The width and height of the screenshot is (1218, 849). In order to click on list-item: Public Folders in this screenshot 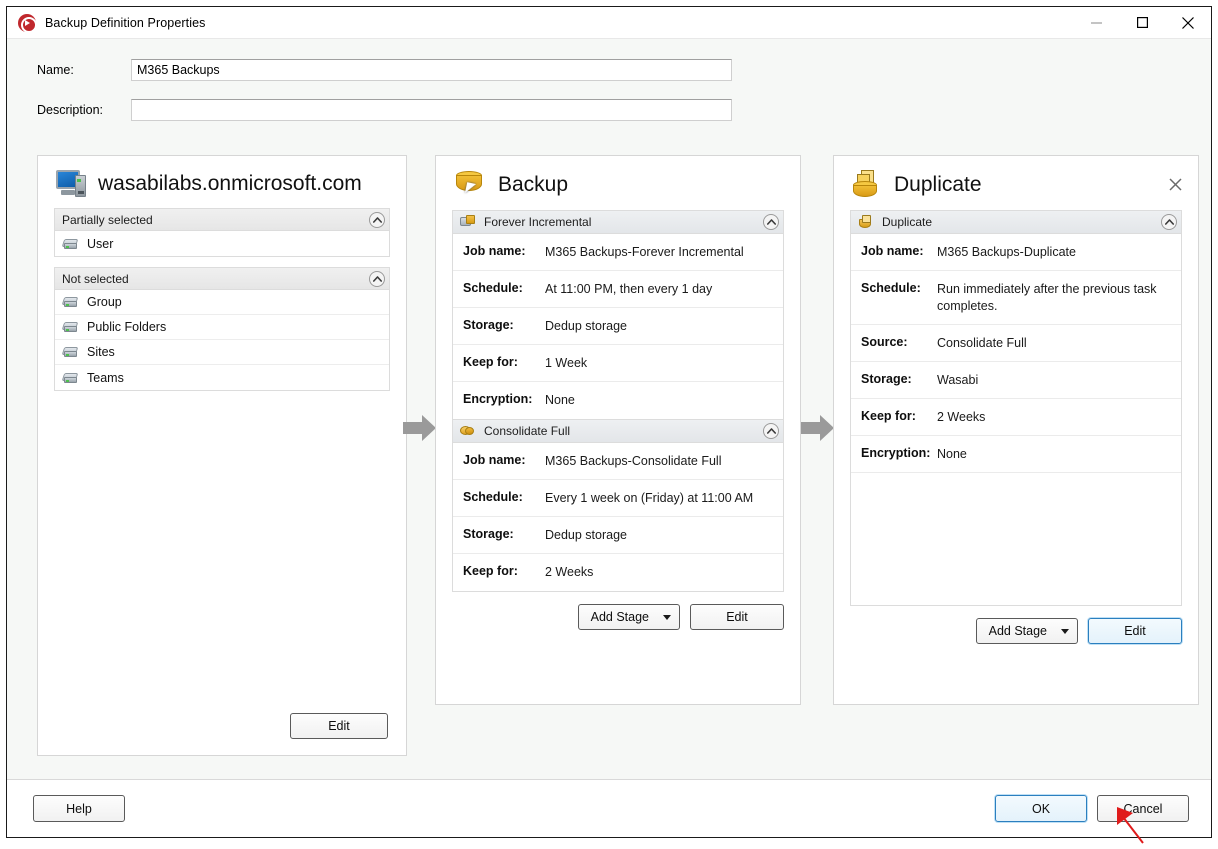, I will do `click(222, 327)`.